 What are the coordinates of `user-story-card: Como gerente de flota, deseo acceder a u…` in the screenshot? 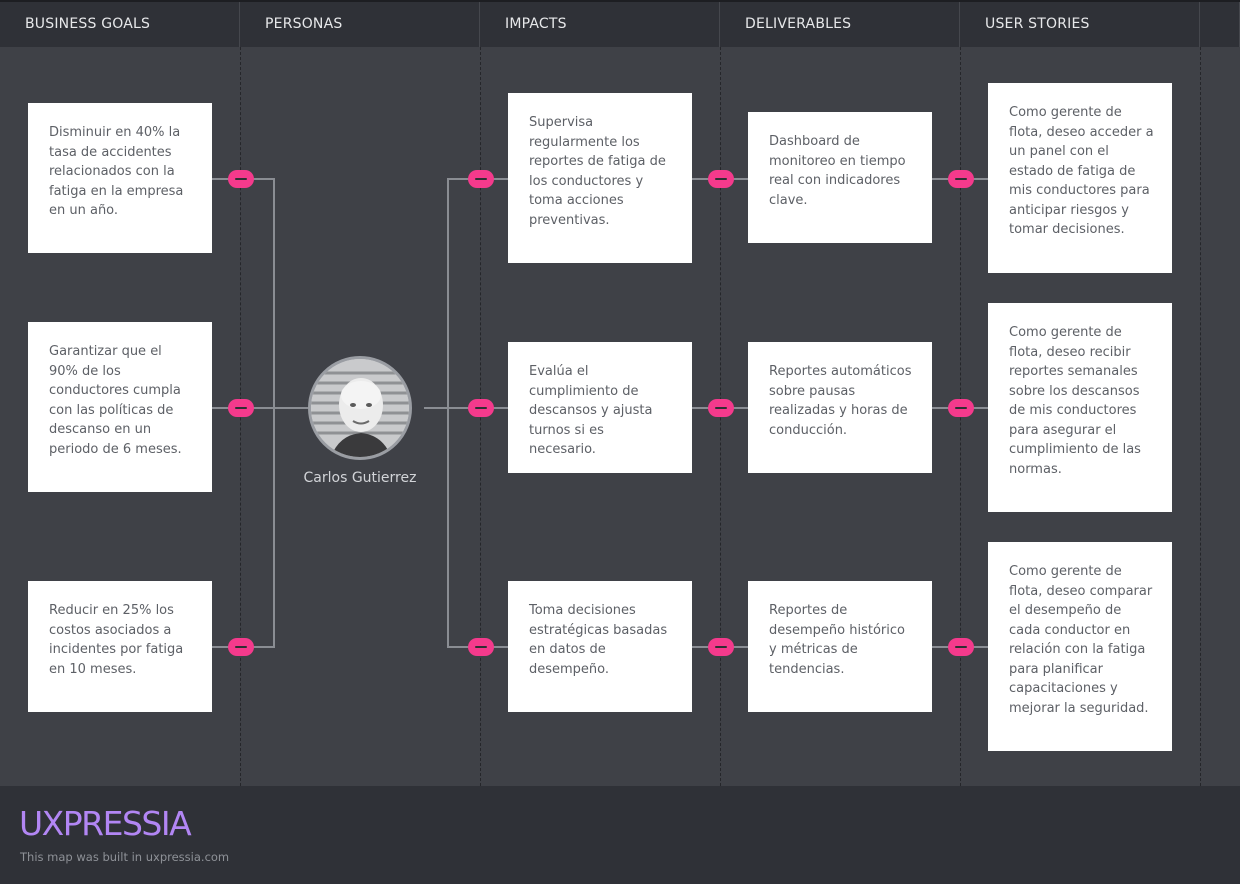 It's located at (1080, 178).